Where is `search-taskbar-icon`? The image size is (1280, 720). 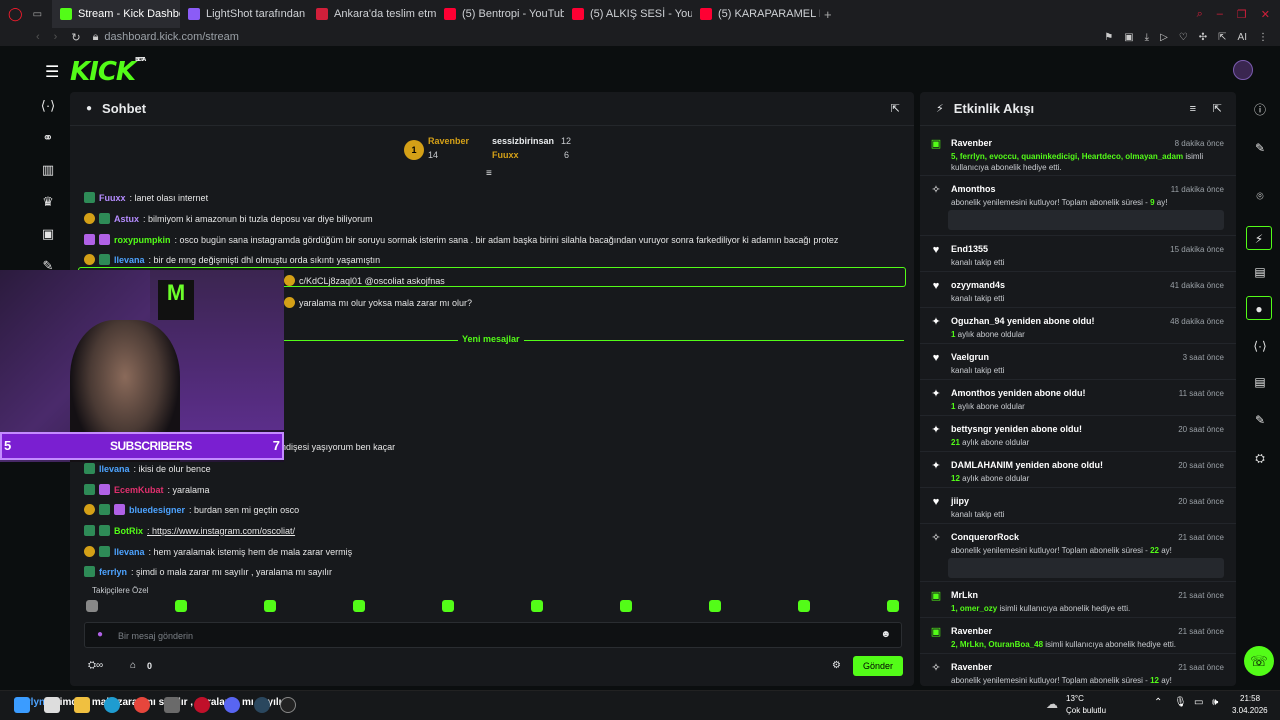
search-taskbar-icon is located at coordinates (52, 705).